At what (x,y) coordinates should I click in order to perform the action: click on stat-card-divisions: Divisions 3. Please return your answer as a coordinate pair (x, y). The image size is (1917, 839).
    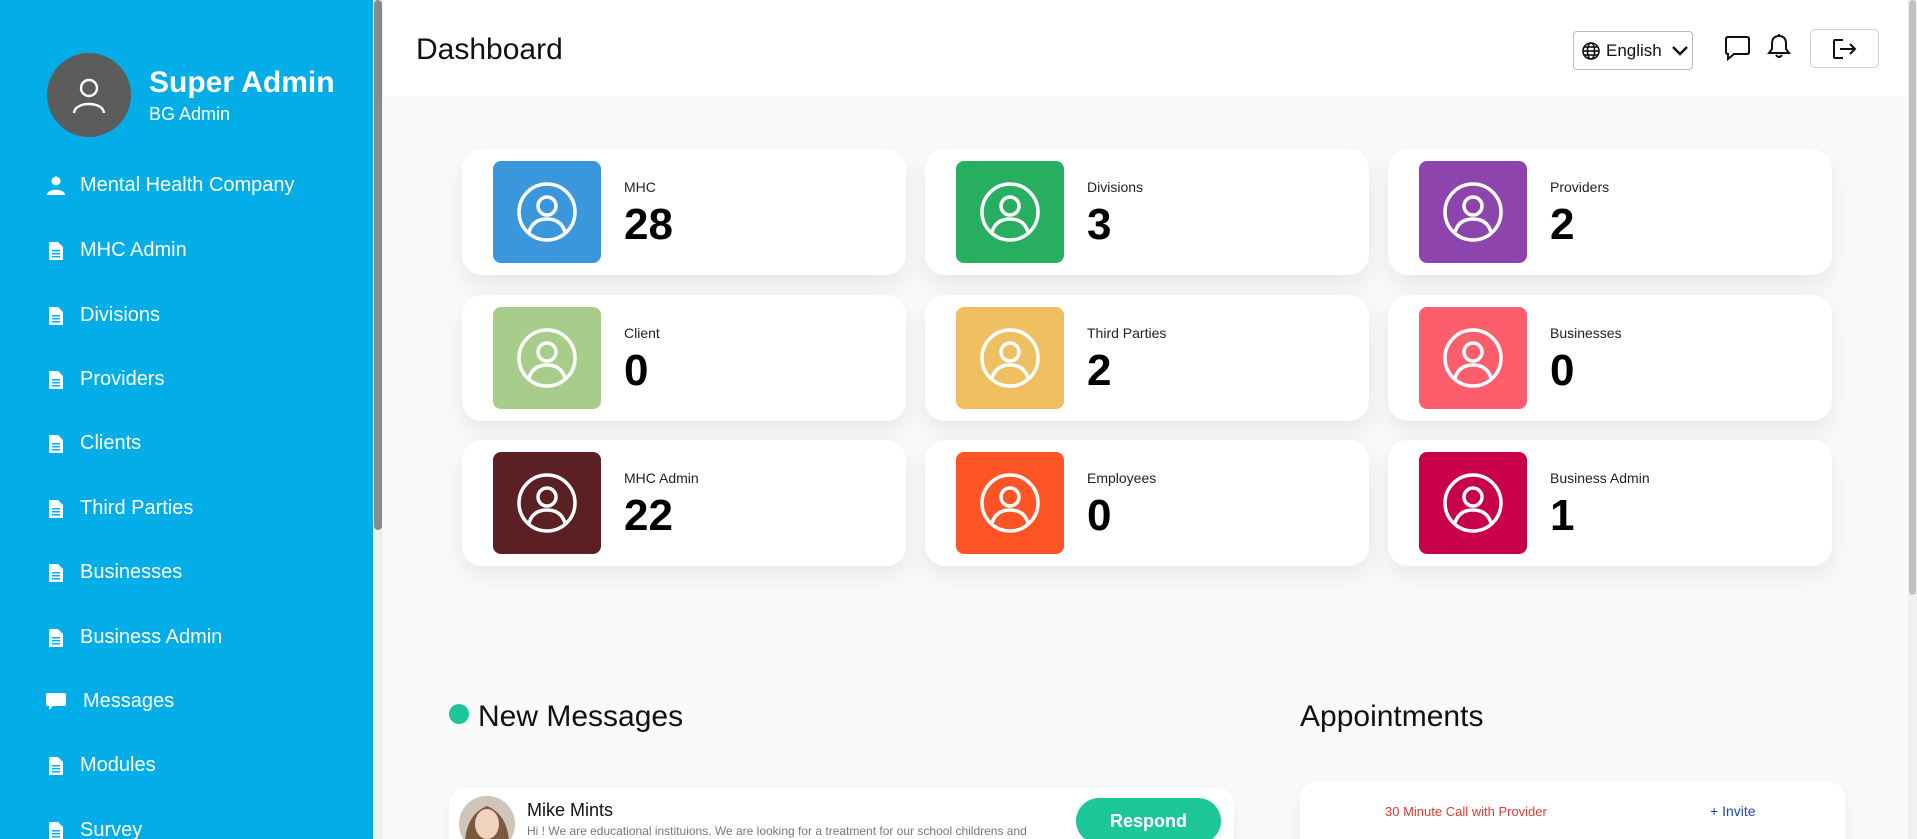
    Looking at the image, I should click on (1147, 212).